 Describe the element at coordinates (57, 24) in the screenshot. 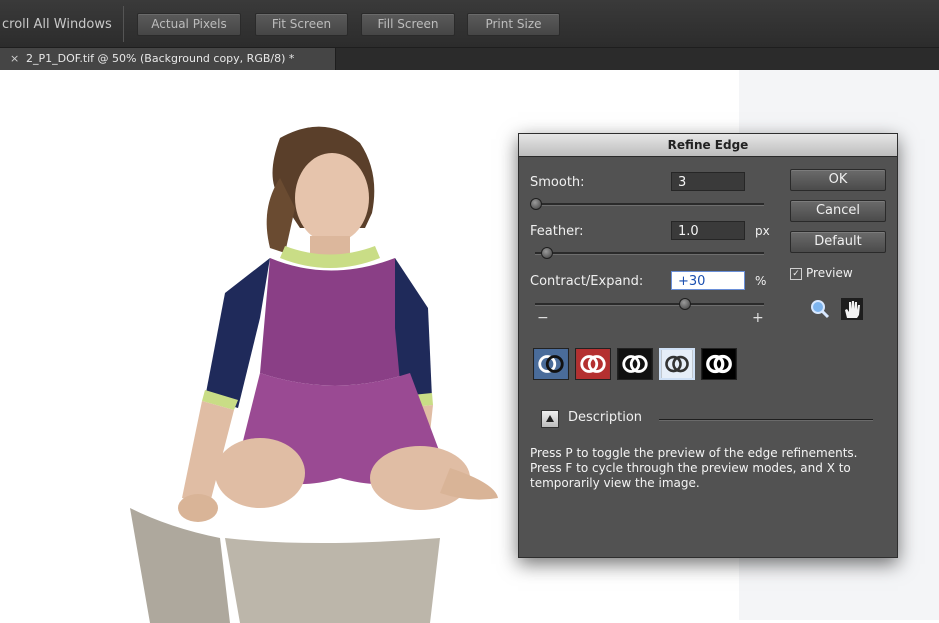

I see `scroll-all-windows-checkbox-label: croll All Windows` at that location.